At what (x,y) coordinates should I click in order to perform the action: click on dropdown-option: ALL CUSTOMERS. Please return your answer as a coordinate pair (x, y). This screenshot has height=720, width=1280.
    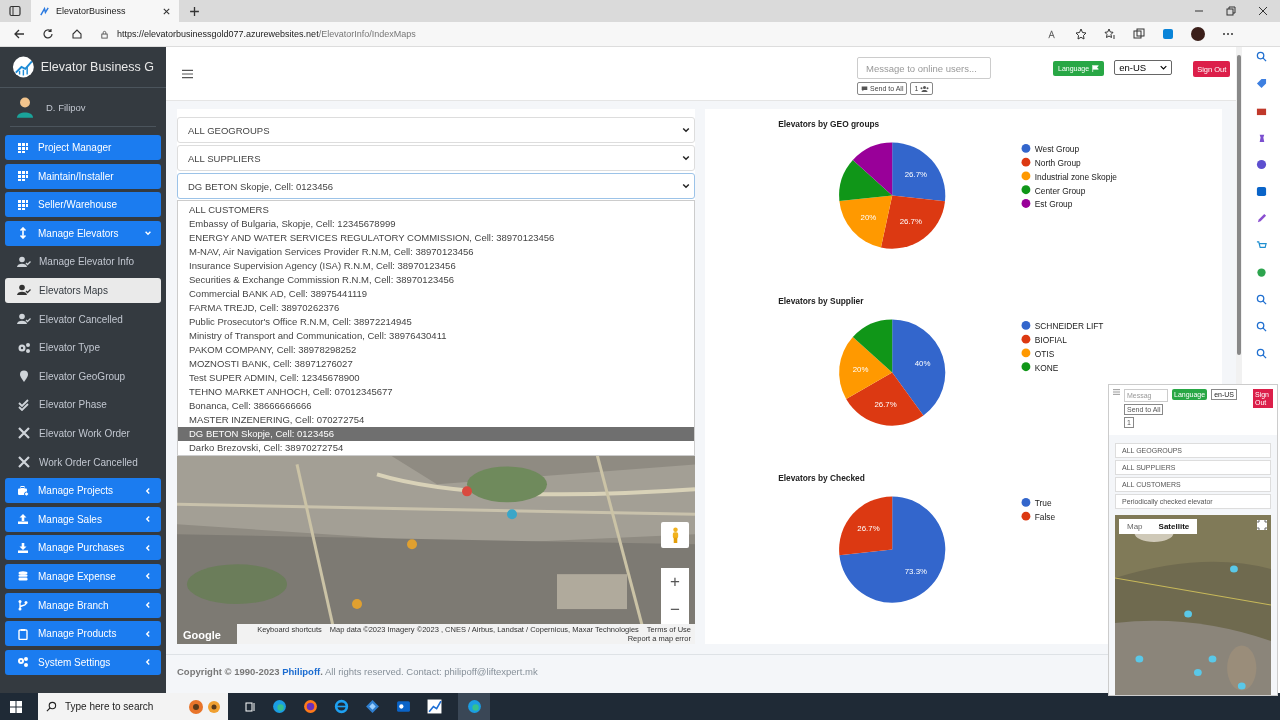
    Looking at the image, I should click on (436, 210).